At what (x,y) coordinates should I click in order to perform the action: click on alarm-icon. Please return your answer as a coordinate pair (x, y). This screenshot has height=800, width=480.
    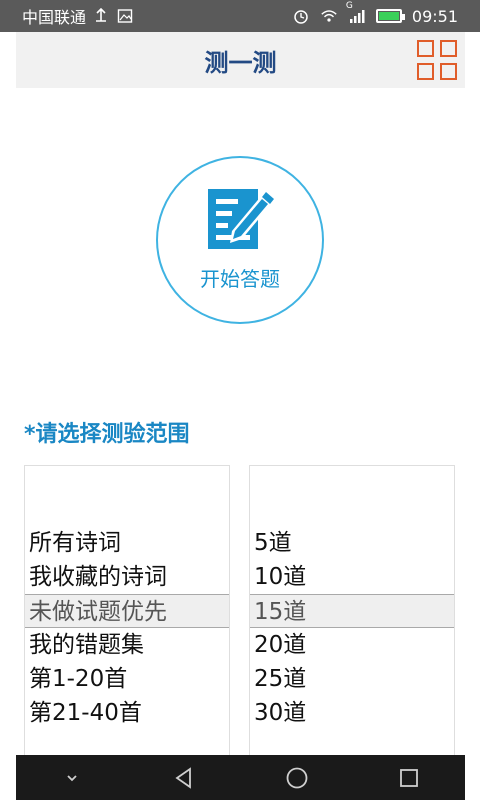
    Looking at the image, I should click on (301, 16).